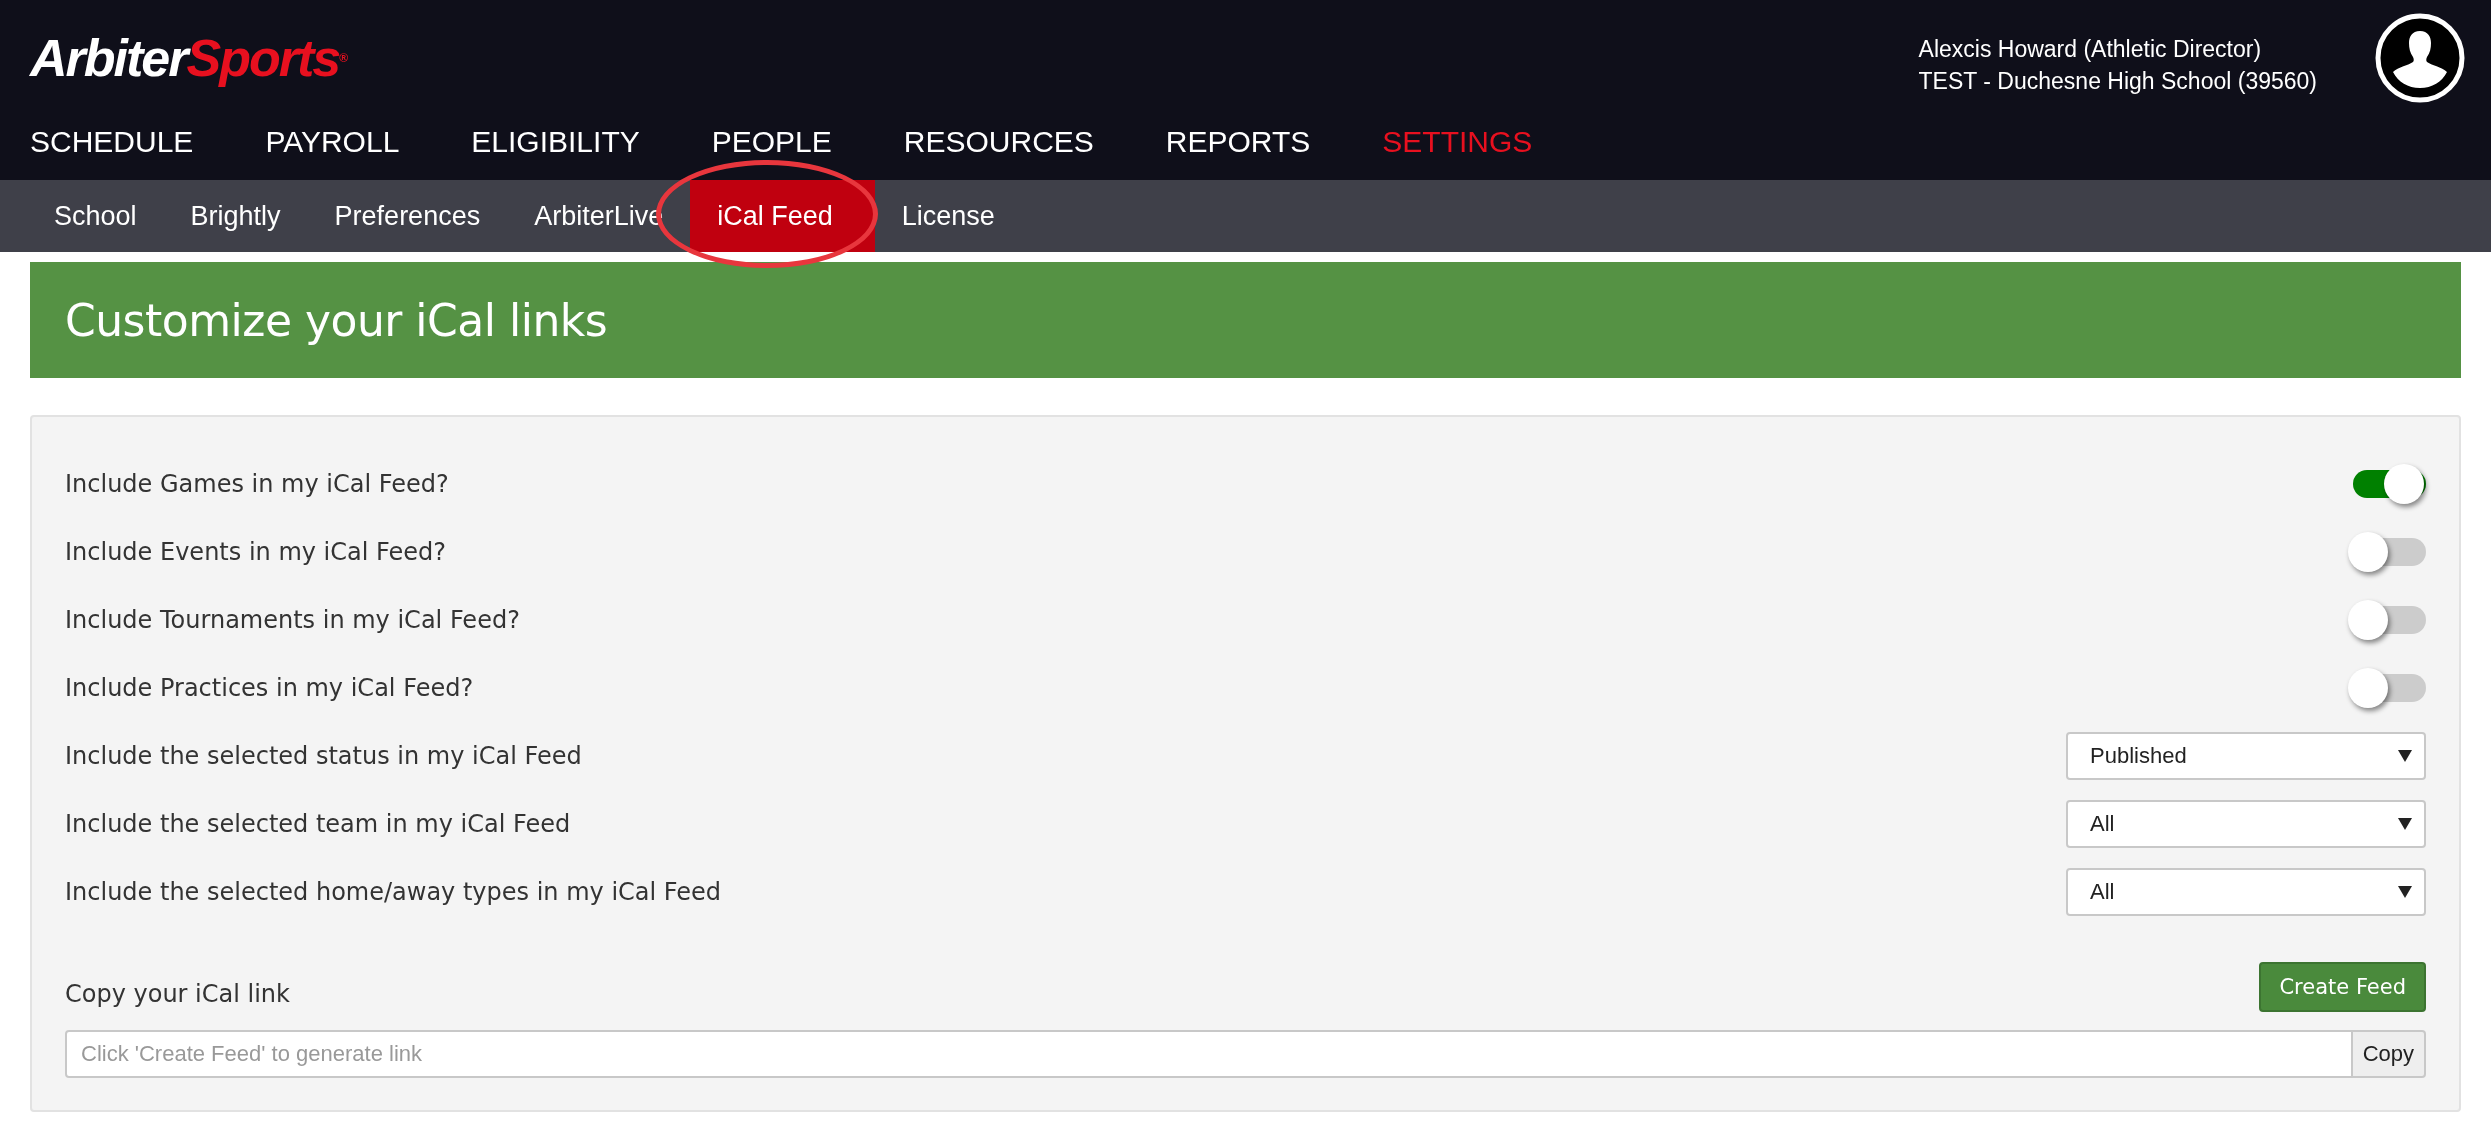 The width and height of the screenshot is (2491, 1148). I want to click on subnav-tab: iCal Feed, so click(782, 216).